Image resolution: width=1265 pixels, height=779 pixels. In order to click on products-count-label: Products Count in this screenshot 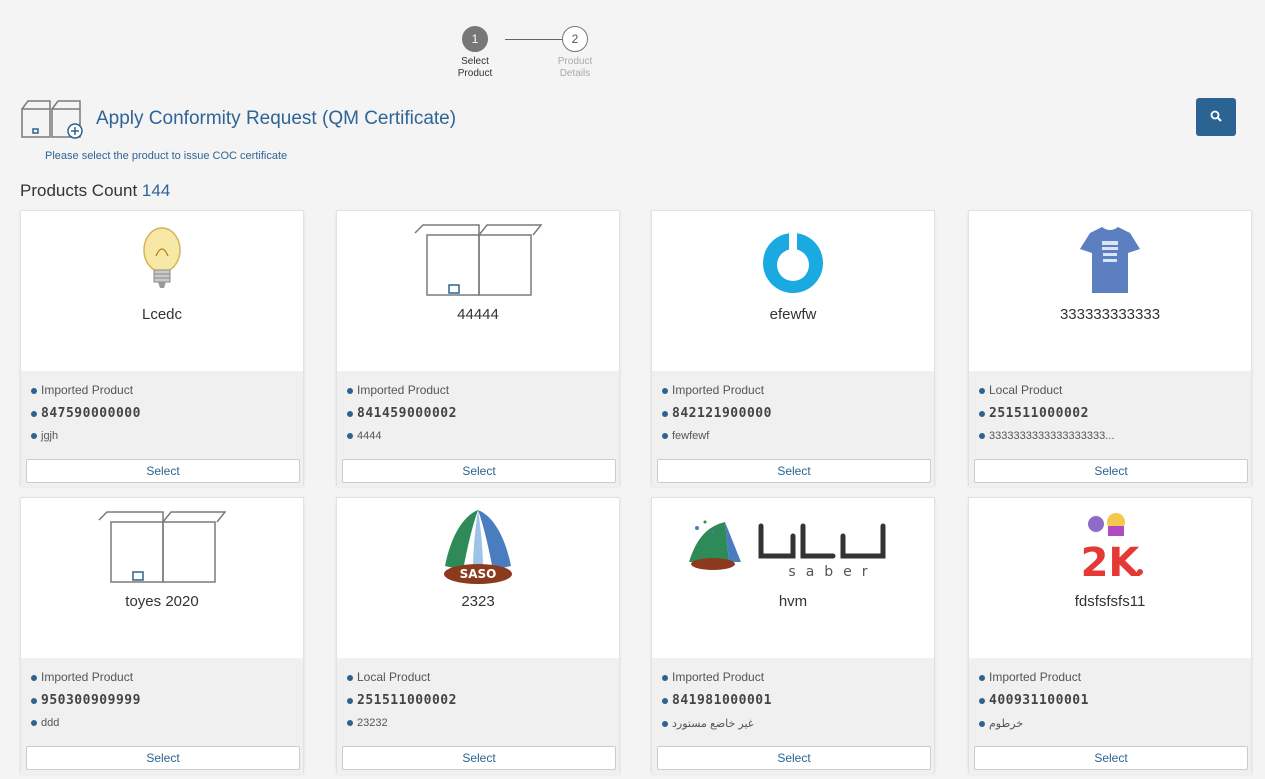, I will do `click(79, 190)`.